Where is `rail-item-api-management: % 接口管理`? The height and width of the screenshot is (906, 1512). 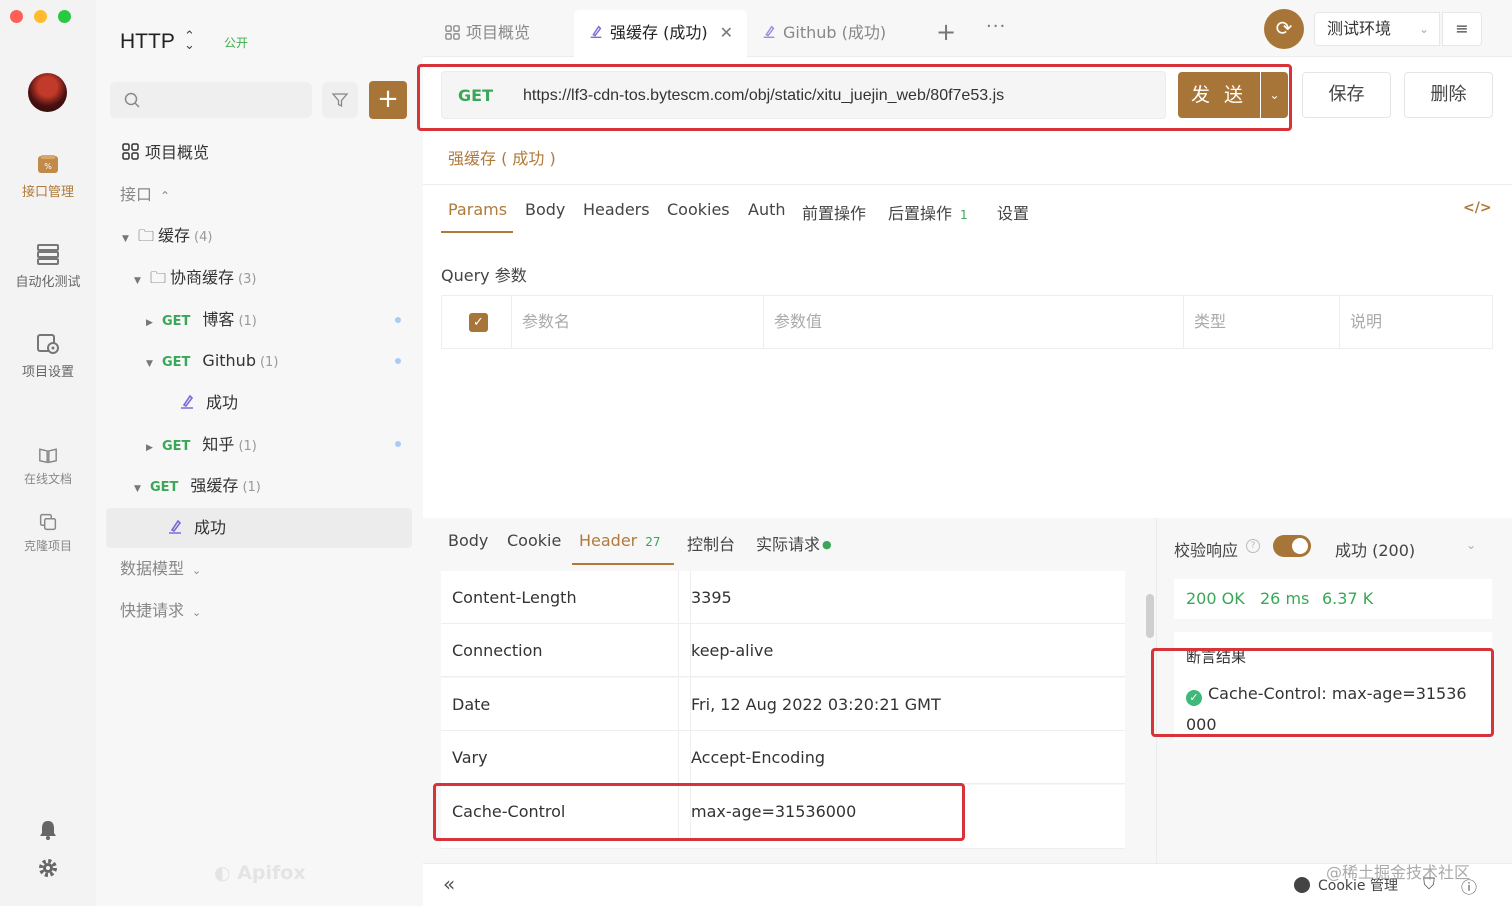 rail-item-api-management: % 接口管理 is located at coordinates (48, 176).